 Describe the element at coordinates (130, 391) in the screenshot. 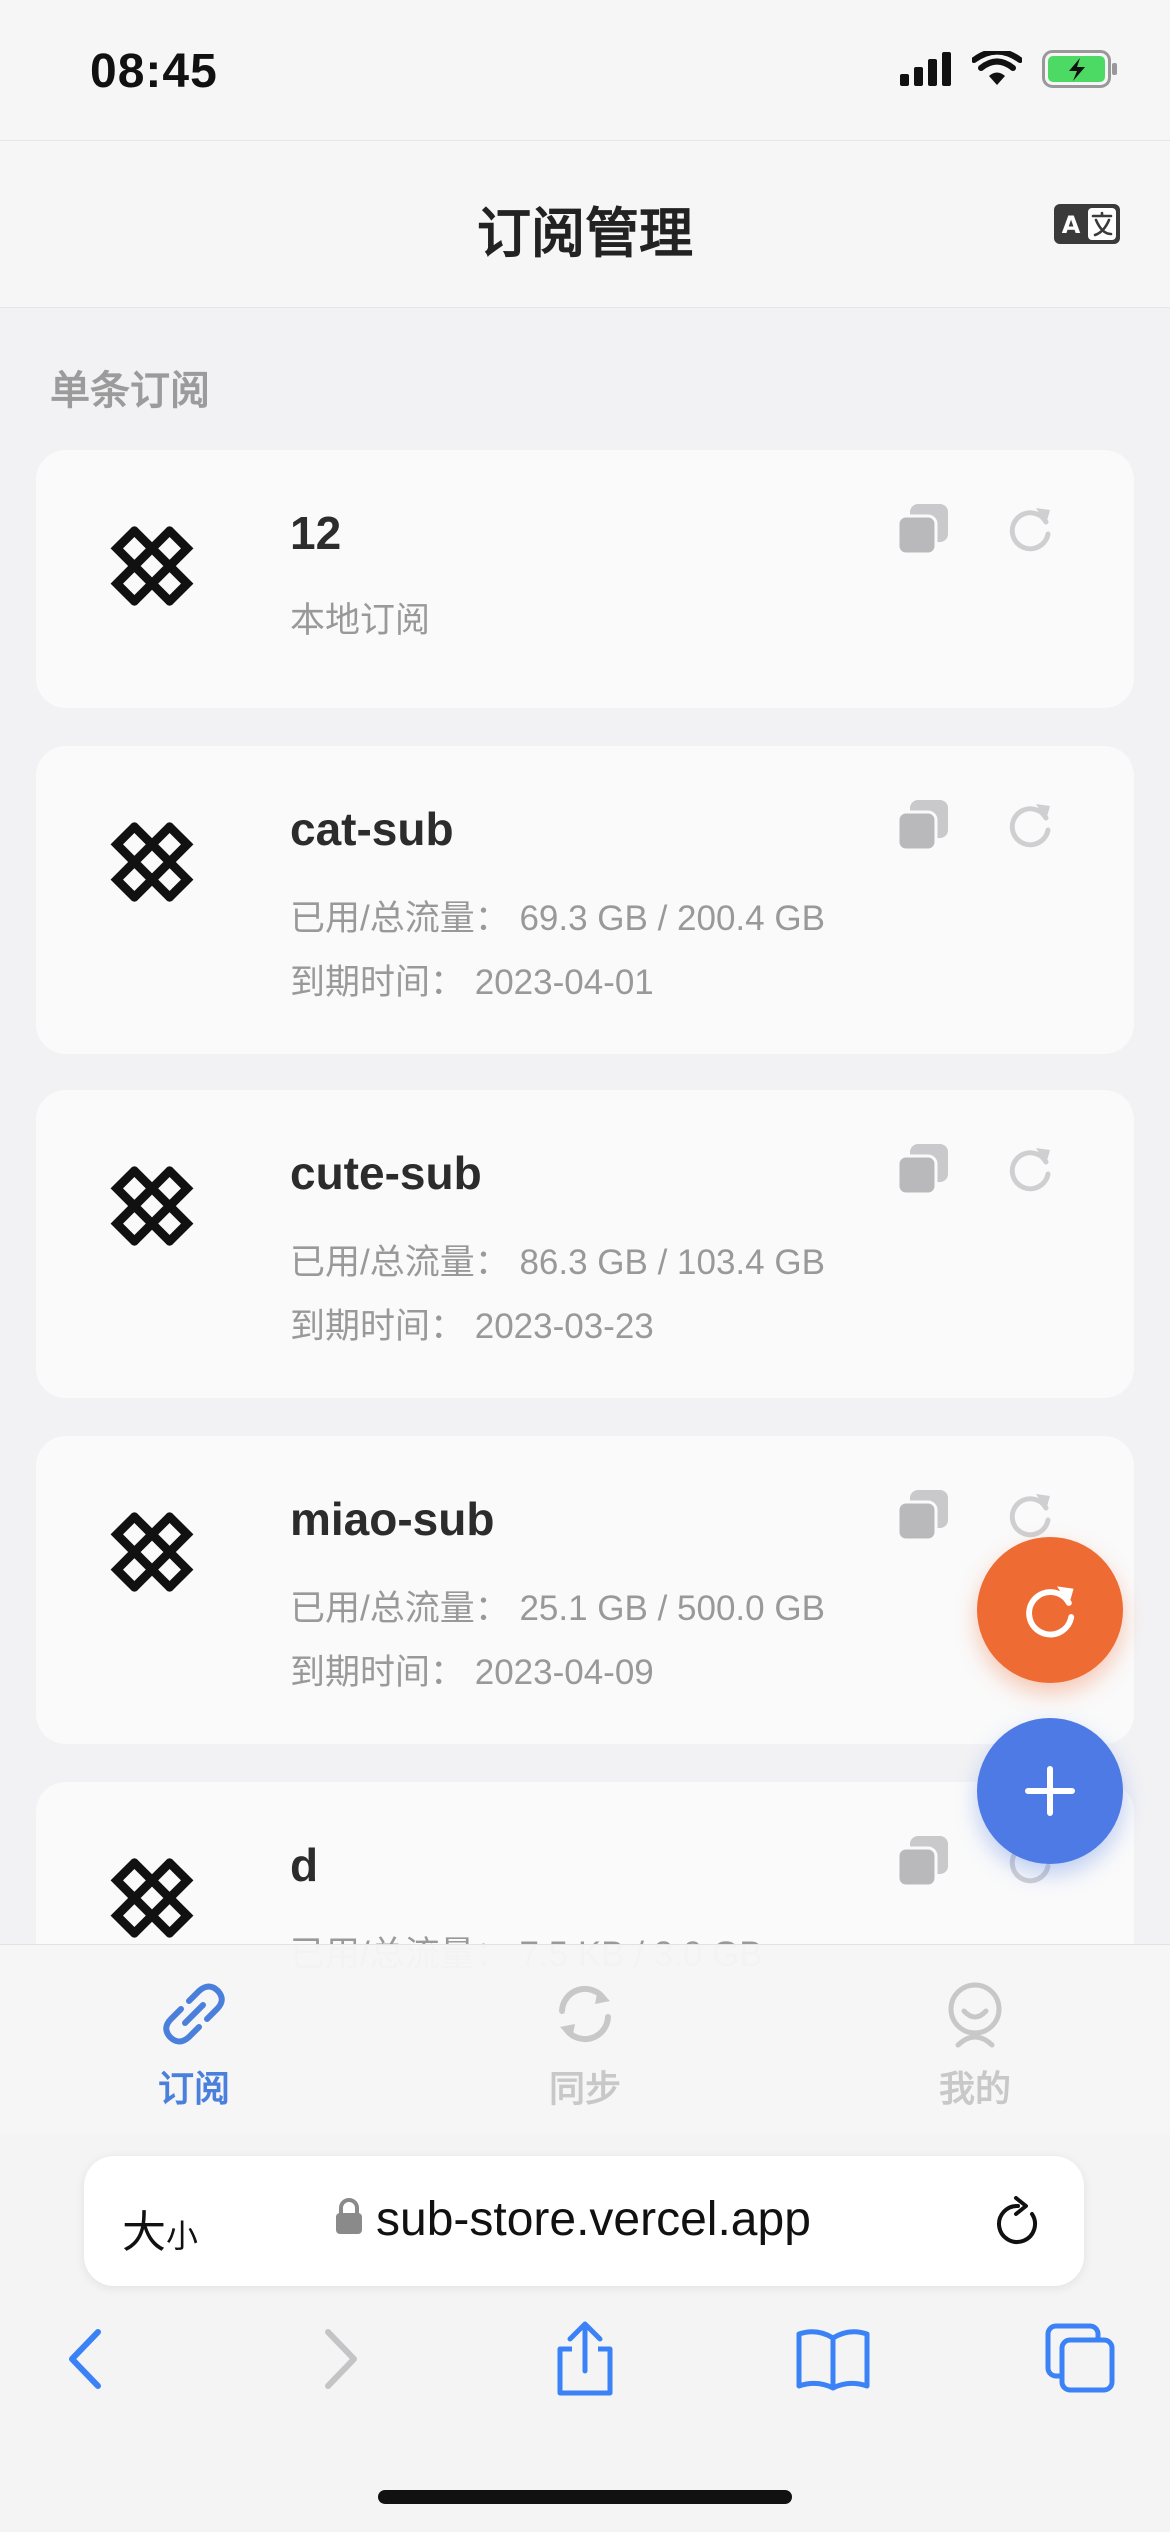

I see `section-label: 单条订阅` at that location.